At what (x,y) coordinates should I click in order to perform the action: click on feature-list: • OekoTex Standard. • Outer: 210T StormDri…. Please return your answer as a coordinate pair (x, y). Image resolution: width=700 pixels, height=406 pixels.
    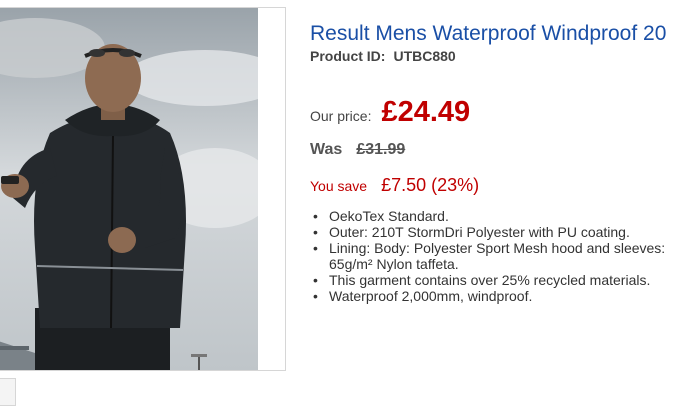
    Looking at the image, I should click on (501, 256).